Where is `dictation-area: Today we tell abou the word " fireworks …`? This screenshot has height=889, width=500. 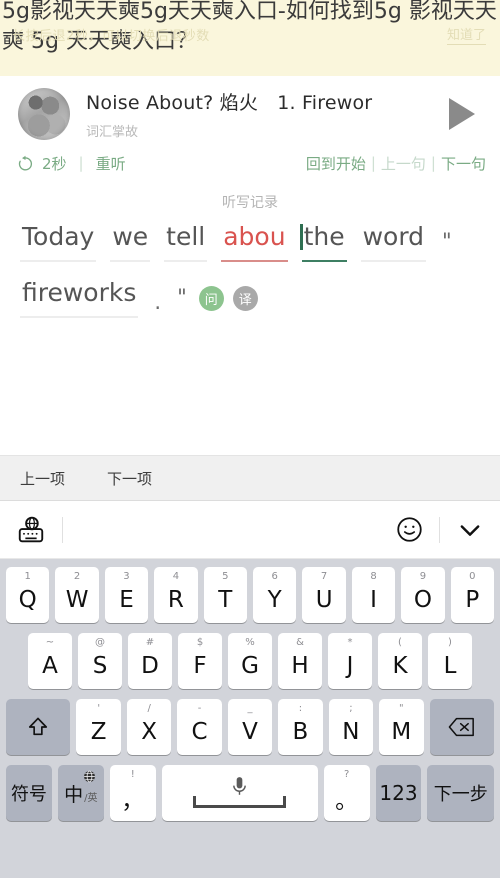
dictation-area: Today we tell abou the word " fireworks … is located at coordinates (250, 265).